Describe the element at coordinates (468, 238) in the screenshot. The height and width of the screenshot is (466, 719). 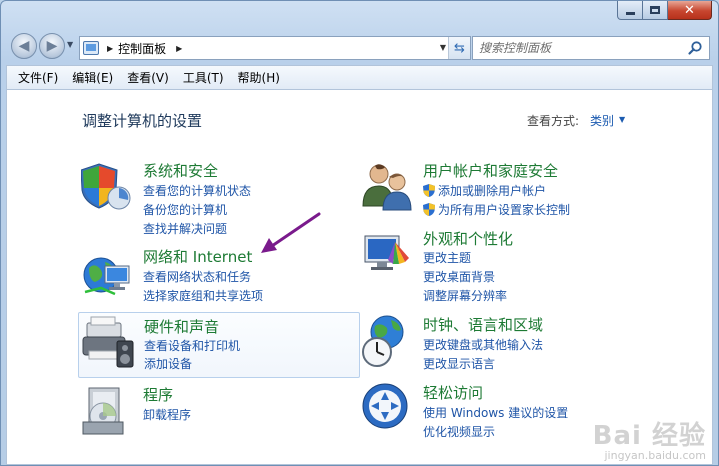
I see `category-title: 外观和个性化` at that location.